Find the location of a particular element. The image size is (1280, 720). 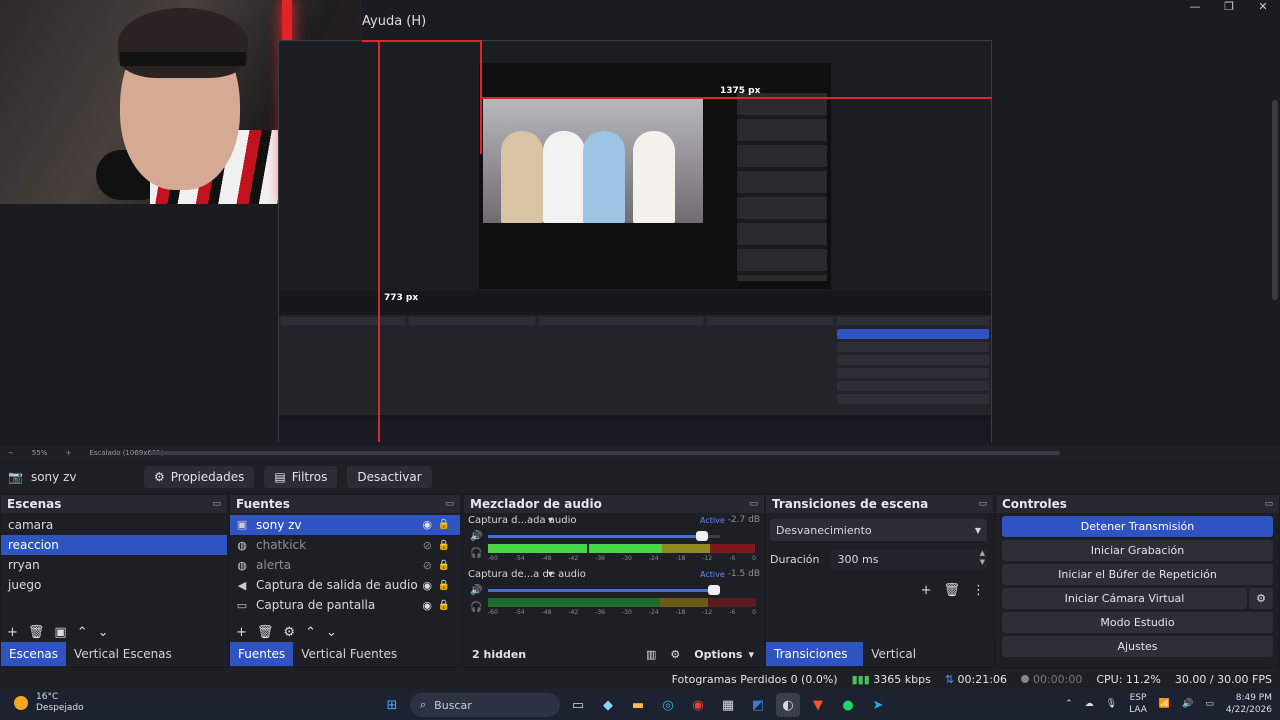

layout-icon: ▥ is located at coordinates (651, 654).